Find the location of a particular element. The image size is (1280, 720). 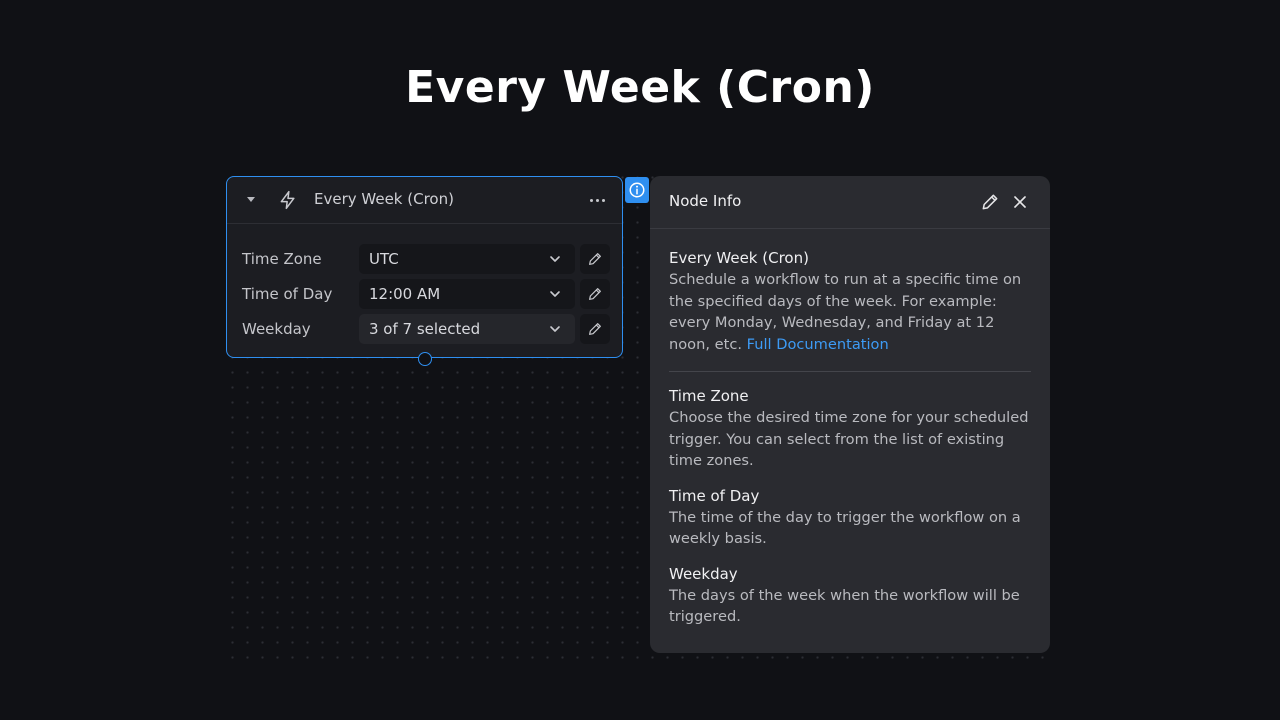

section-heading: Weekday is located at coordinates (703, 573).